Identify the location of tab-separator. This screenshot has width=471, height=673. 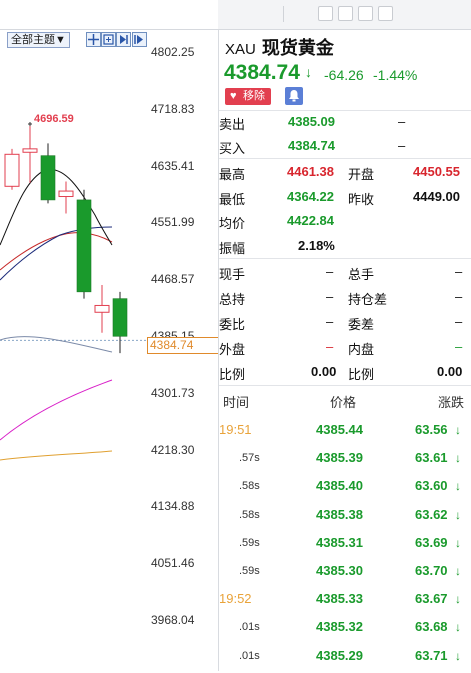
(283, 14).